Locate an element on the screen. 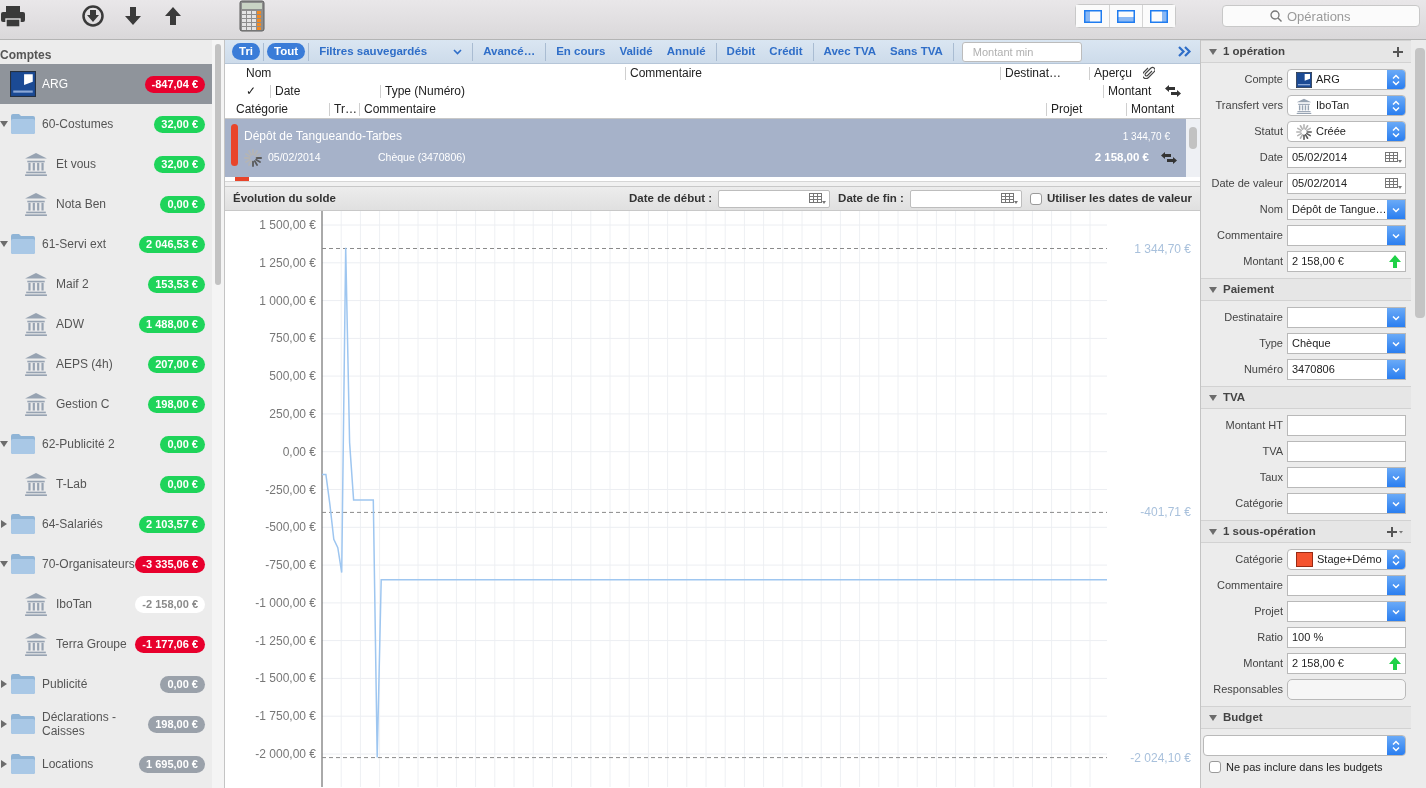 The width and height of the screenshot is (1426, 788). text-field: 100 % is located at coordinates (1346, 637).